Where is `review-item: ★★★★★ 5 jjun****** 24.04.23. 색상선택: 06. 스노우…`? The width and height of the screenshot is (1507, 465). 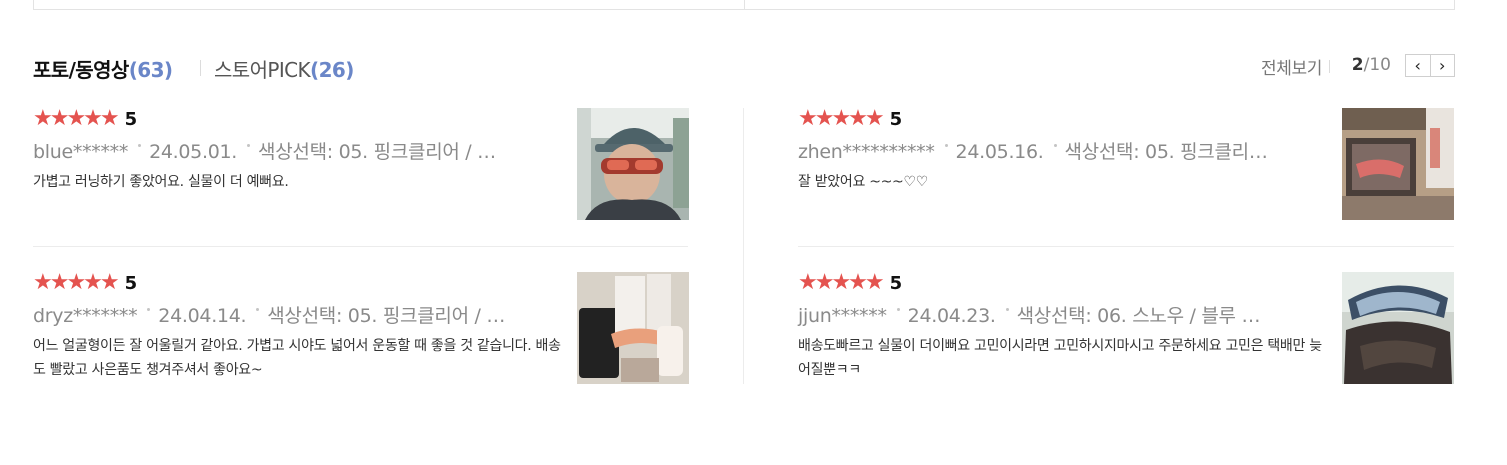 review-item: ★★★★★ 5 jjun****** 24.04.23. 색상선택: 06. 스노우… is located at coordinates (1126, 328).